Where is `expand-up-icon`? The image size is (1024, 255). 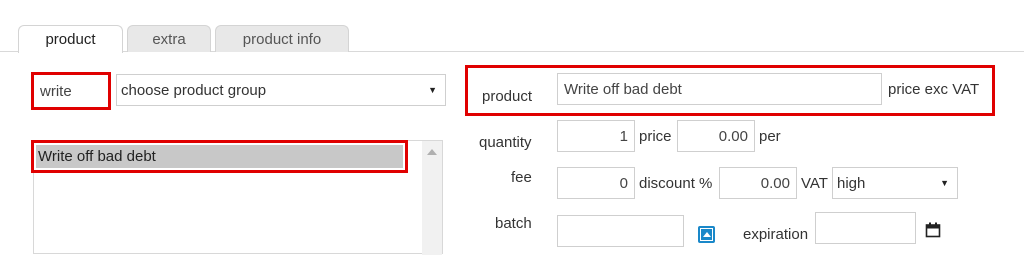 expand-up-icon is located at coordinates (706, 234).